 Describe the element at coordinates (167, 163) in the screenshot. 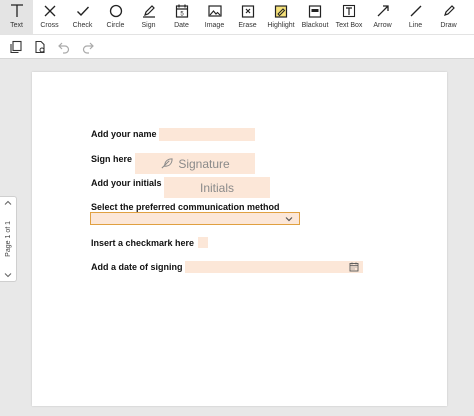

I see `feather-icon` at that location.